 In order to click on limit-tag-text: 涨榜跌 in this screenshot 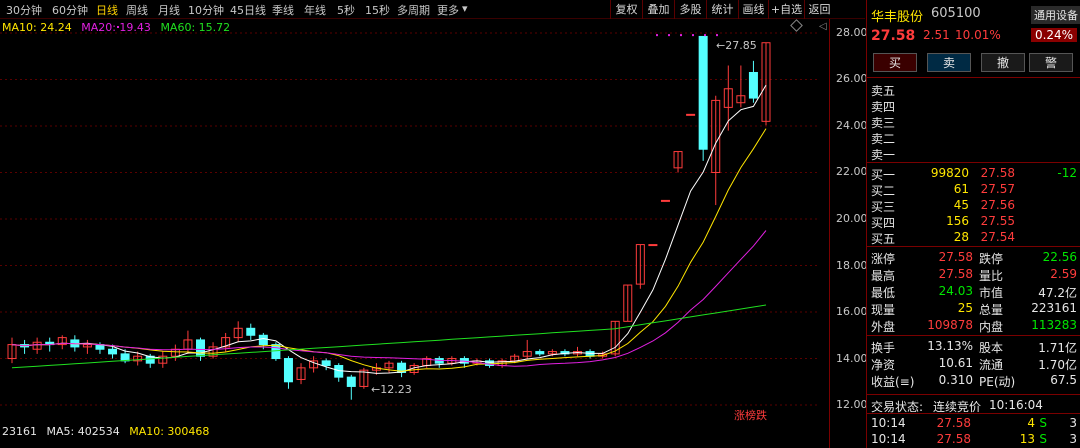, I will do `click(750, 415)`.